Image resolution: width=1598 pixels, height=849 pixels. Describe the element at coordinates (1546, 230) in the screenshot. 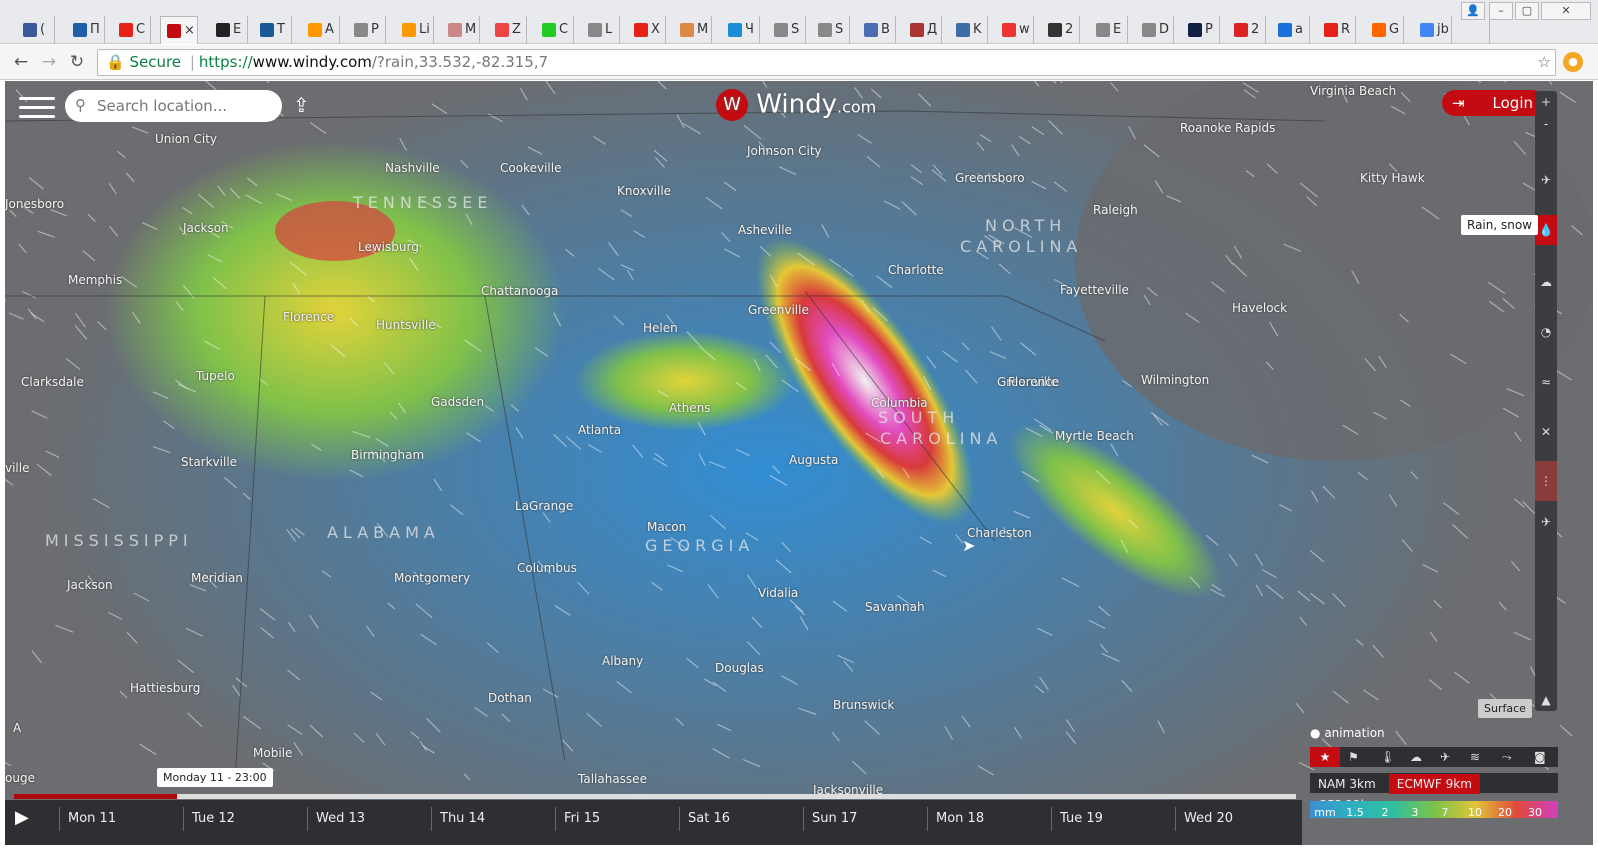

I see `rain-layer-icon: 💧` at that location.